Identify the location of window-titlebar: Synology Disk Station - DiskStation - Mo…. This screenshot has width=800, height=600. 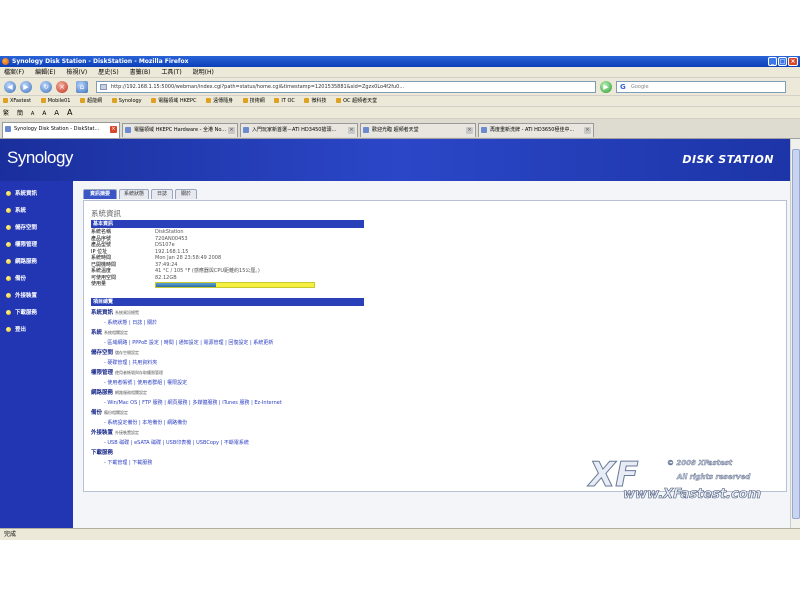
(400, 61).